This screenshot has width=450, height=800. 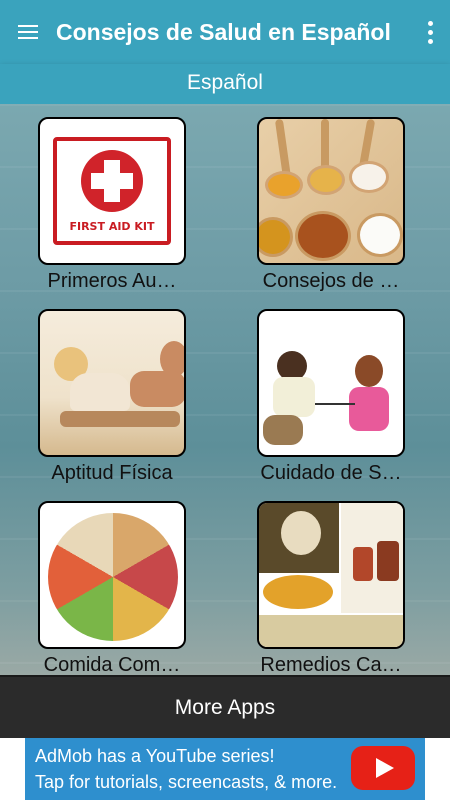 I want to click on spice-spoons-image, so click(x=331, y=191).